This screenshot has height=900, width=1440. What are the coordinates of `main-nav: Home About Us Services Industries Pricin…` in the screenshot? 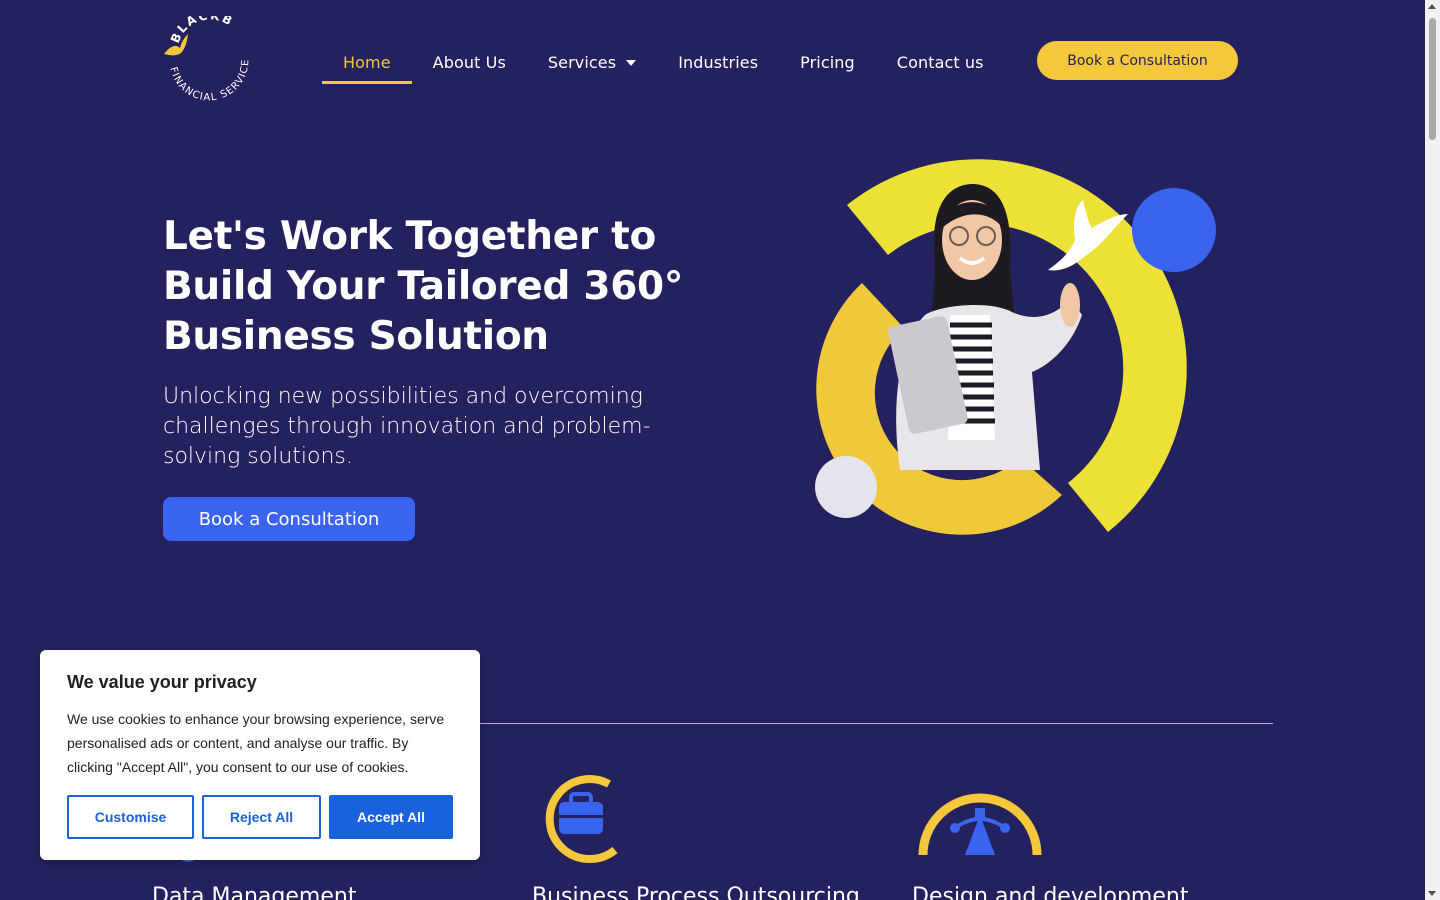 It's located at (663, 62).